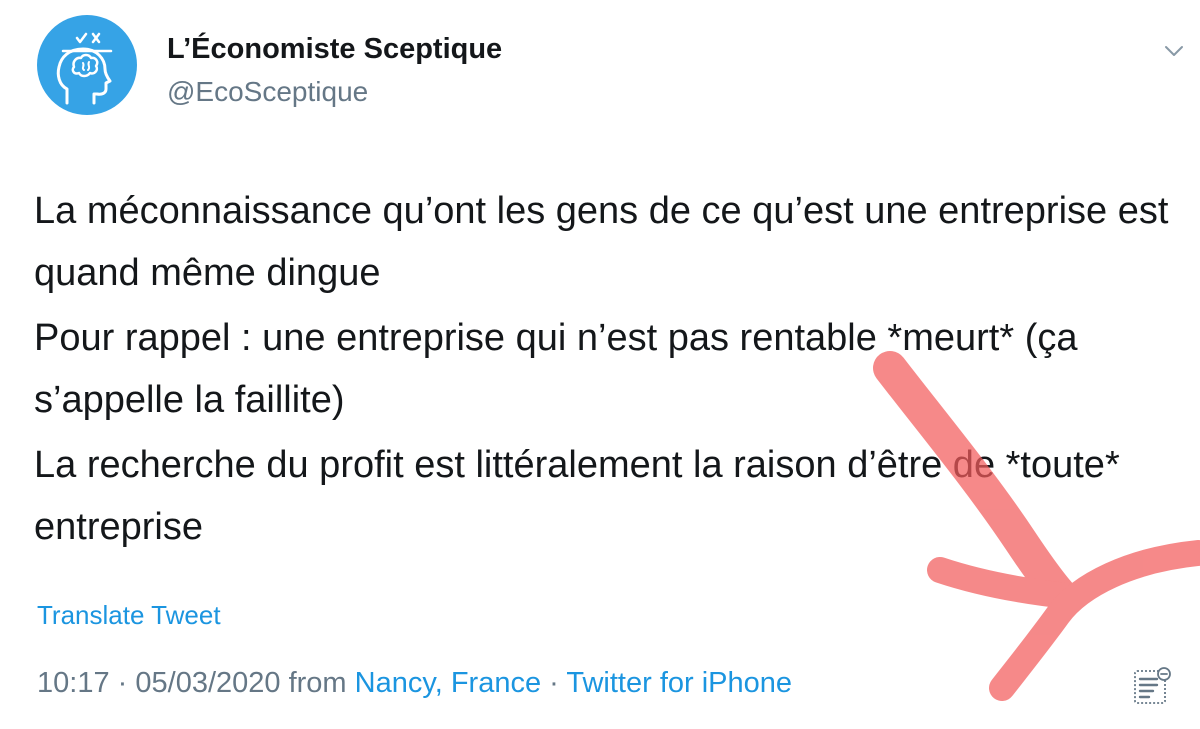 Image resolution: width=1200 pixels, height=729 pixels. I want to click on analytics-icon, so click(1153, 685).